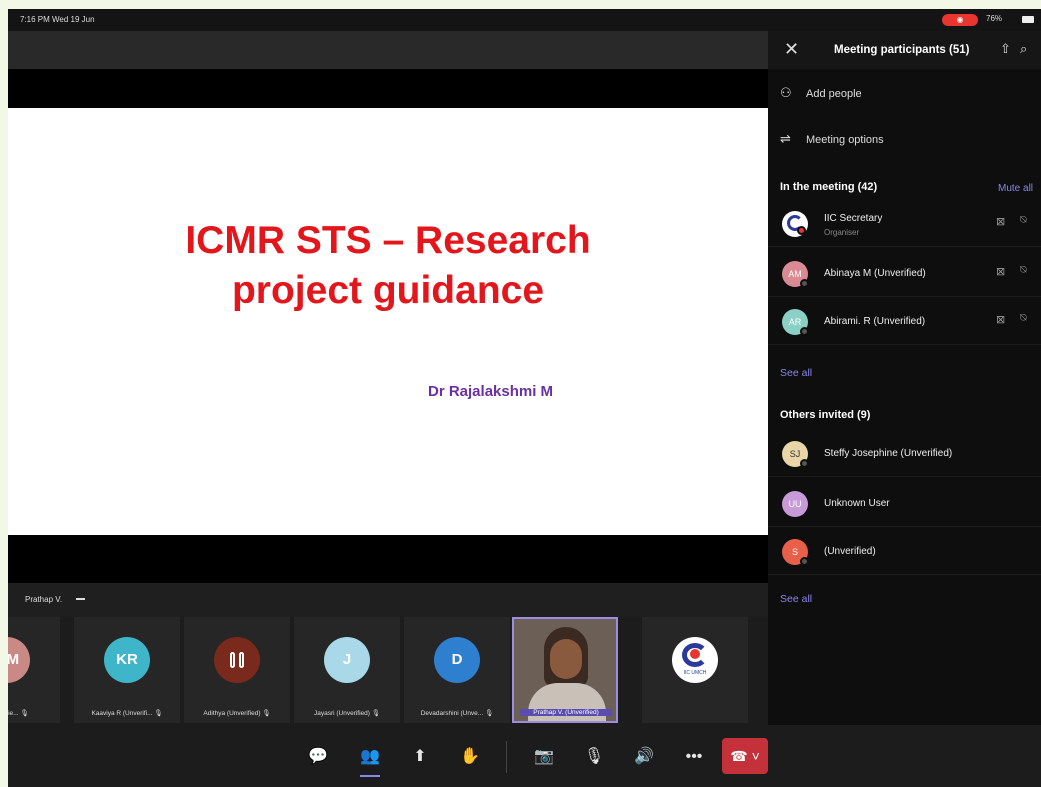 The height and width of the screenshot is (787, 1041). I want to click on speaker-icon: 🔊, so click(644, 757).